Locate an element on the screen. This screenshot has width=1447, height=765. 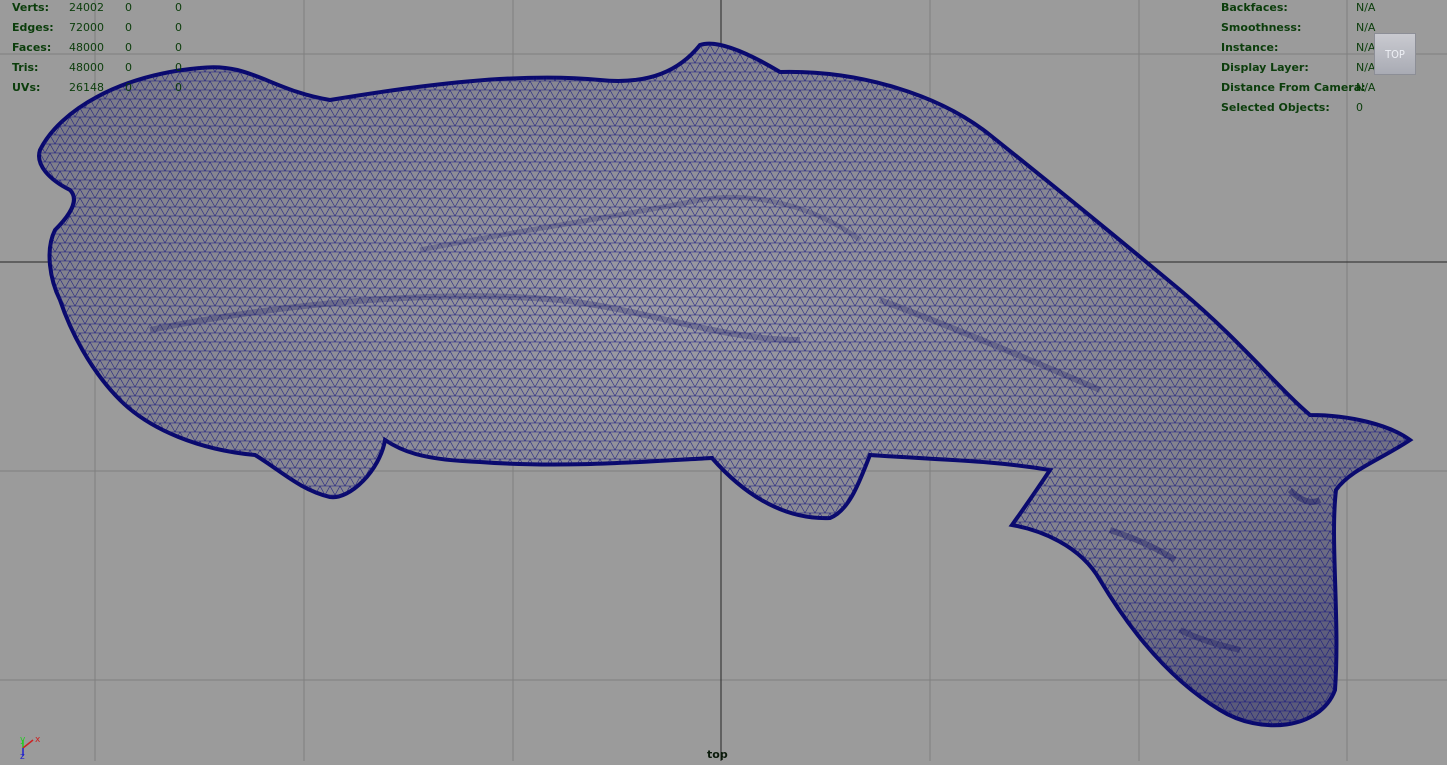
hud-label: Selected Objects: is located at coordinates (1275, 107).